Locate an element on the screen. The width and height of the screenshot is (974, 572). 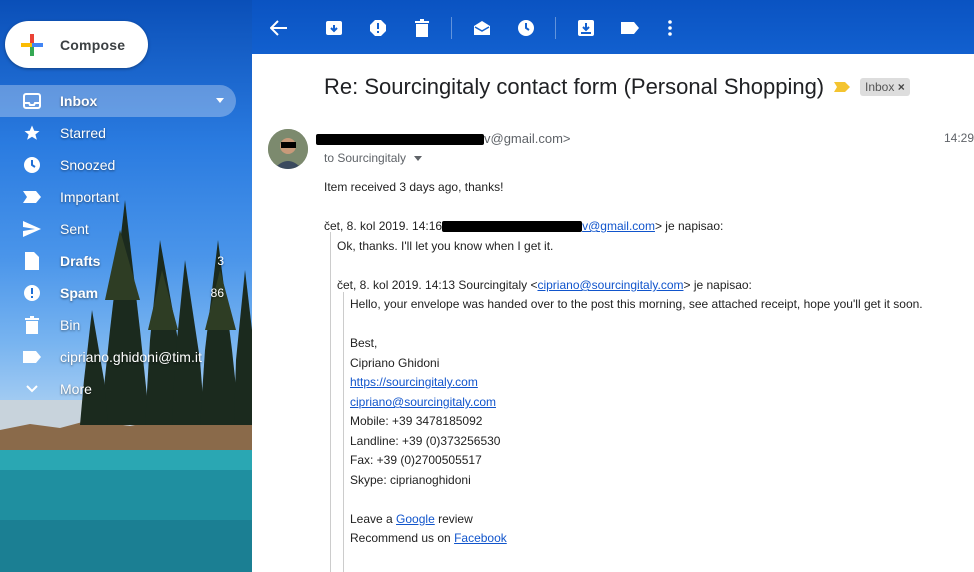
star-icon is located at coordinates (32, 133).